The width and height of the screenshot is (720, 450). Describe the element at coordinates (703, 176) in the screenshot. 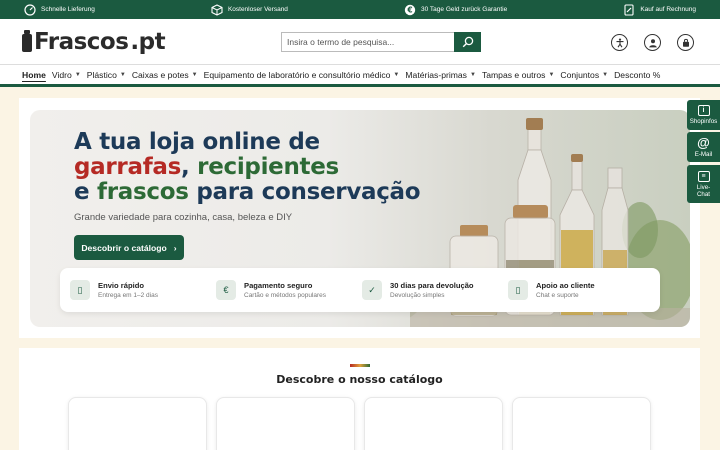

I see `chat-icon: ≡` at that location.